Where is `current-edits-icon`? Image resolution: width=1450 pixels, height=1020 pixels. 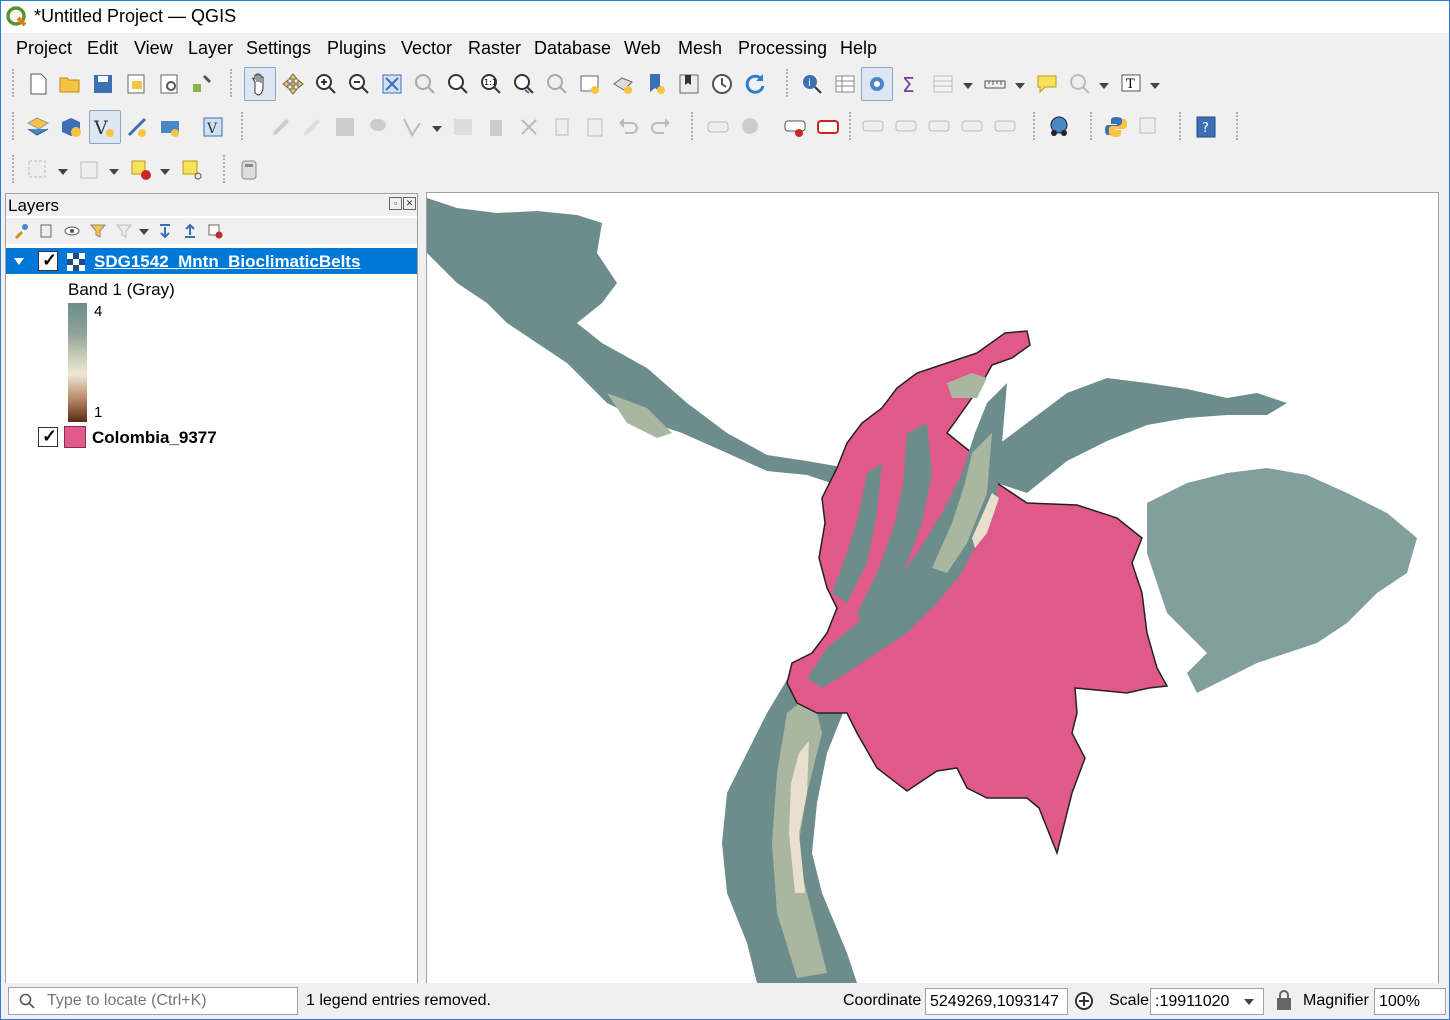 current-edits-icon is located at coordinates (281, 127).